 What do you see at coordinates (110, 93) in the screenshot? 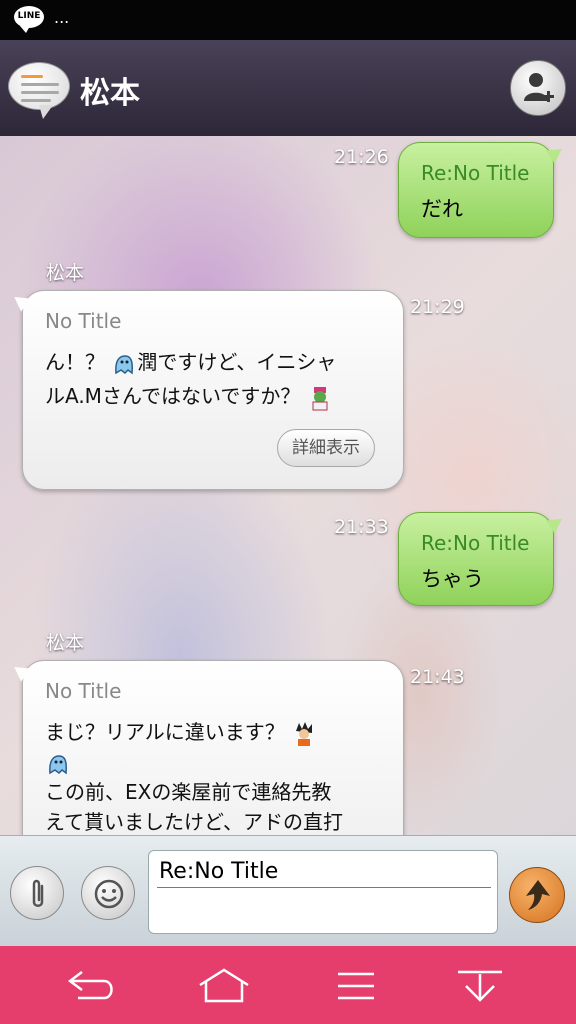
I see `chat-title: 松本` at bounding box center [110, 93].